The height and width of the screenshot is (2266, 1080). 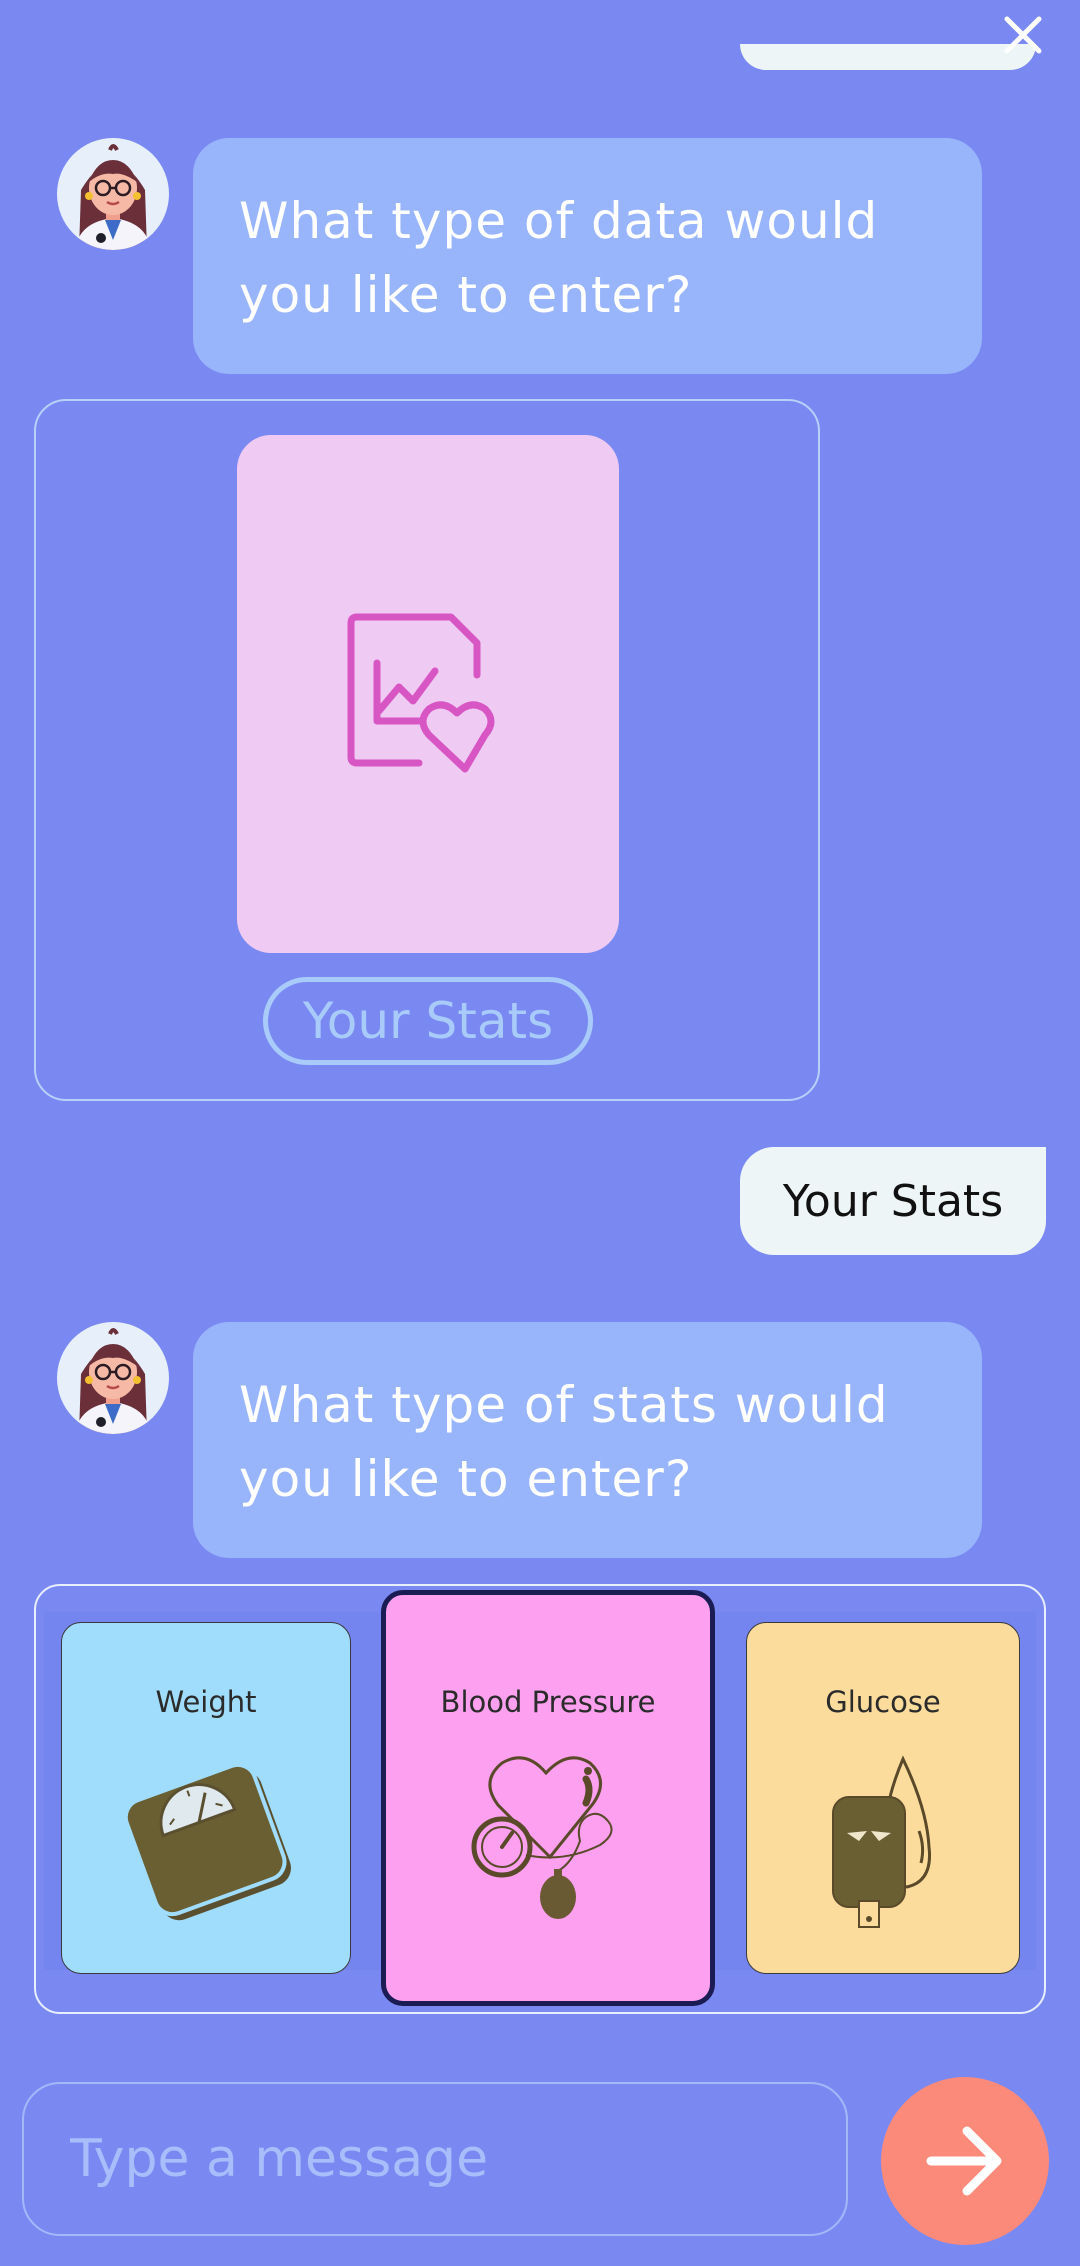 What do you see at coordinates (207, 1841) in the screenshot?
I see `scale-icon` at bounding box center [207, 1841].